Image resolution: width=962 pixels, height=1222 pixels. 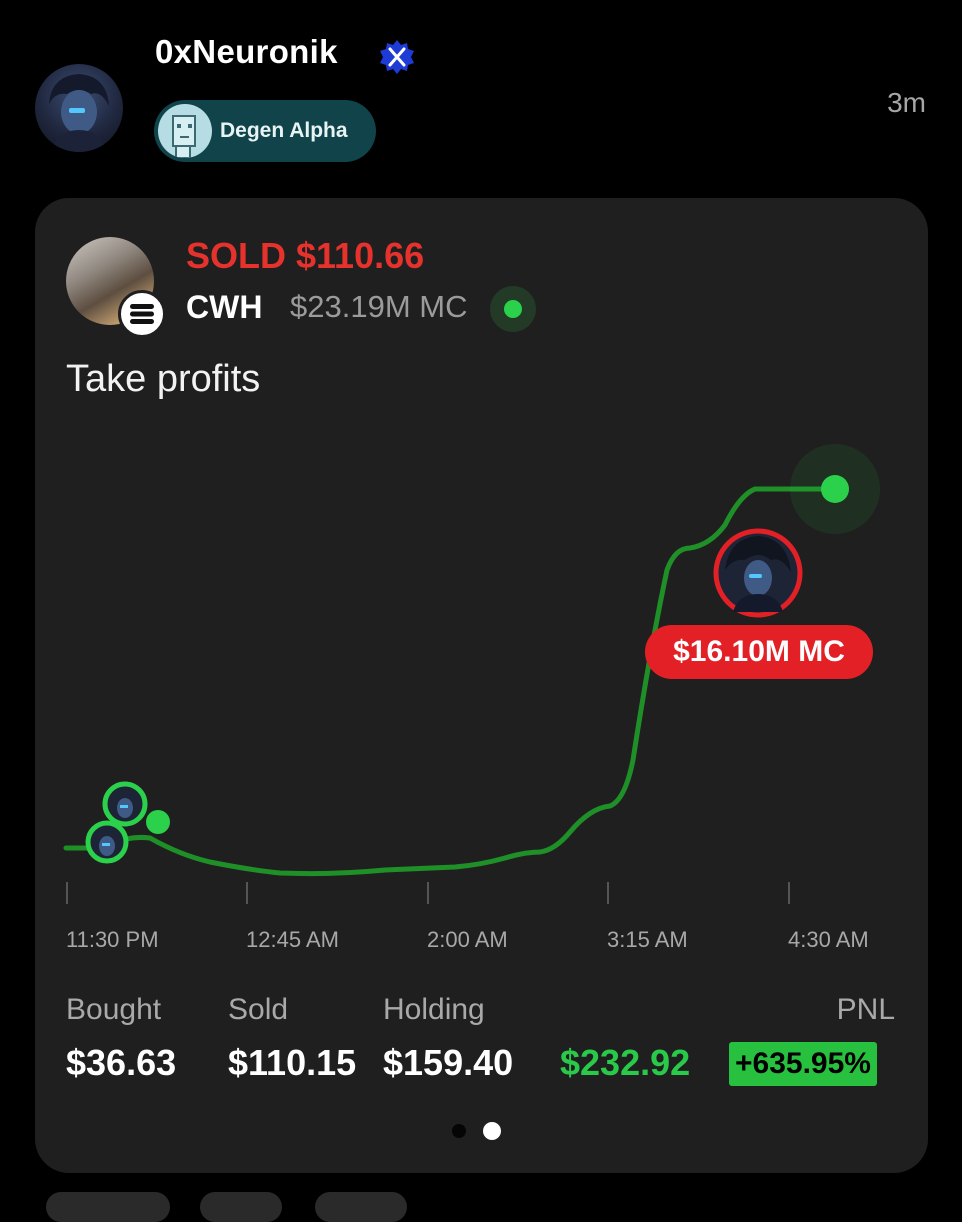 What do you see at coordinates (163, 379) in the screenshot?
I see `post-caption: Take profits` at bounding box center [163, 379].